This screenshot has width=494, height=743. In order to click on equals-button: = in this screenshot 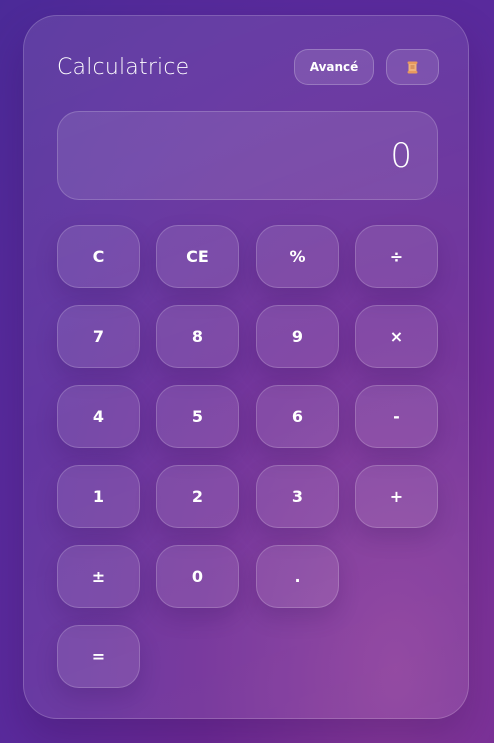, I will do `click(98, 656)`.